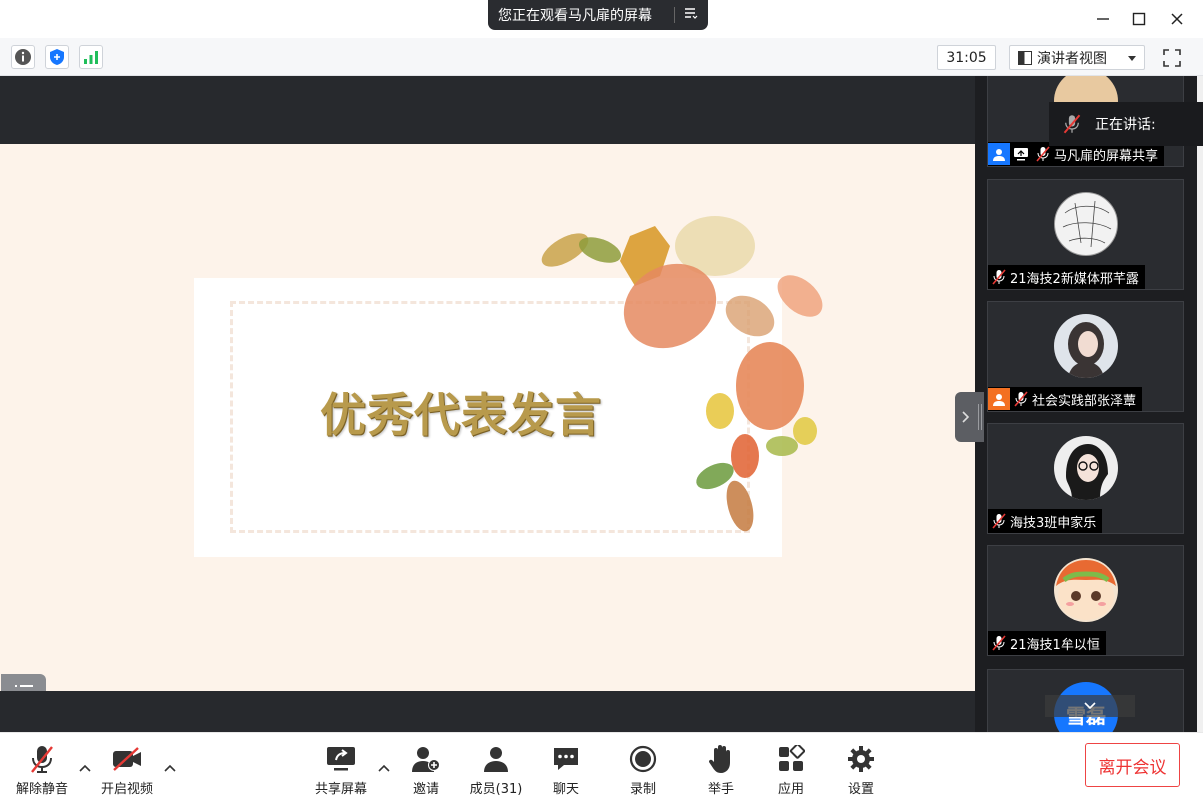 Image resolution: width=1203 pixels, height=799 pixels. What do you see at coordinates (575, 16) in the screenshot?
I see `share-banner-text: 您正在观看马凡扉的屏幕` at bounding box center [575, 16].